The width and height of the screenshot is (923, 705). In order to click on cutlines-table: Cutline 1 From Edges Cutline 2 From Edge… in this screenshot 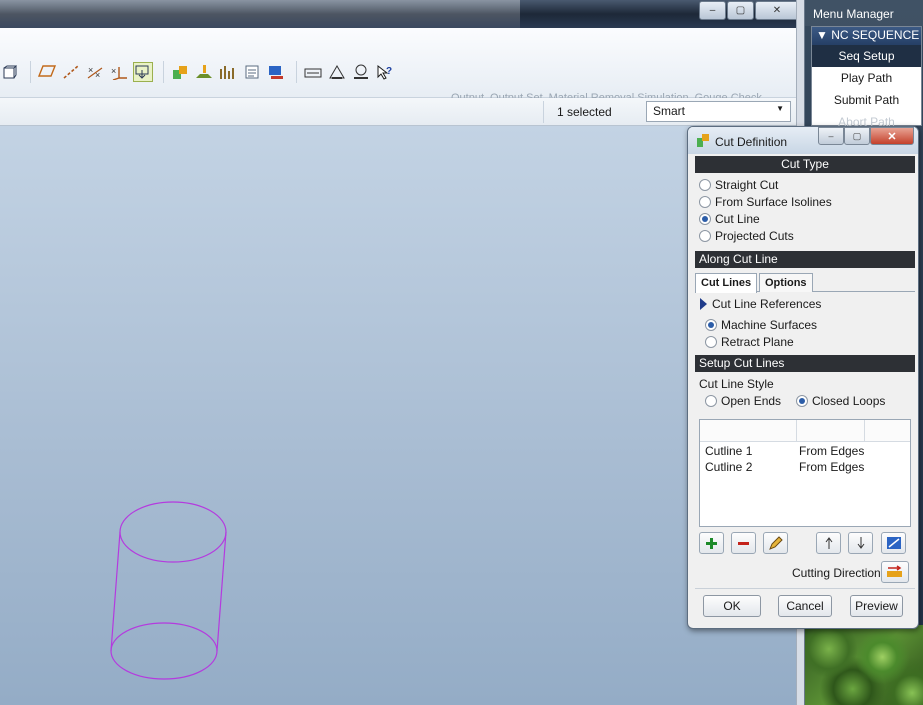, I will do `click(805, 473)`.